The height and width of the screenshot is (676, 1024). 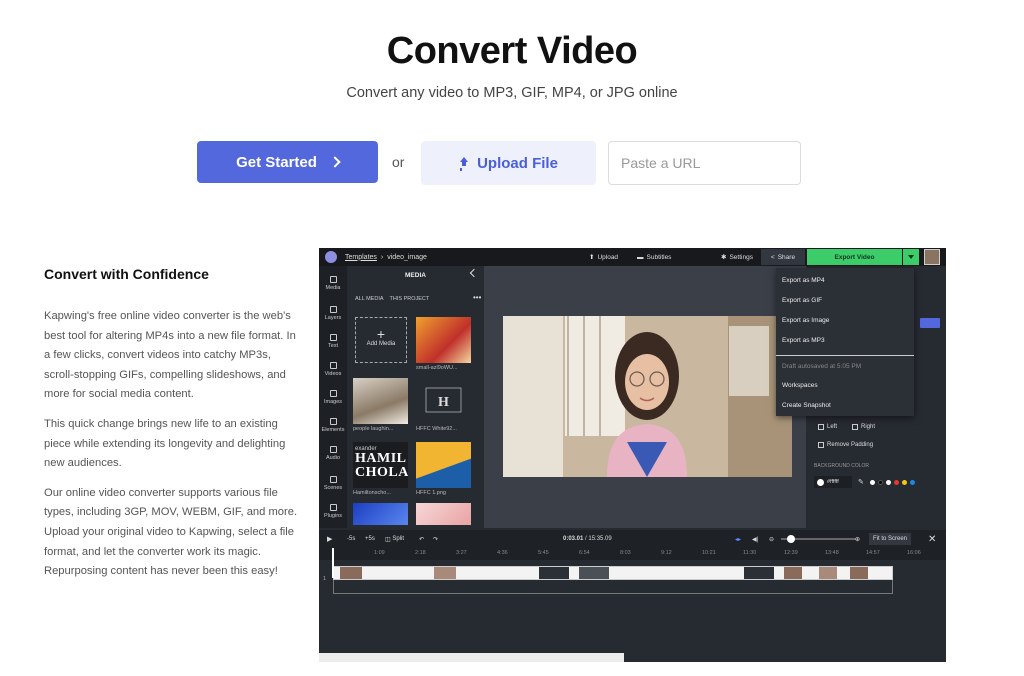 I want to click on color-dot, so click(x=820, y=482).